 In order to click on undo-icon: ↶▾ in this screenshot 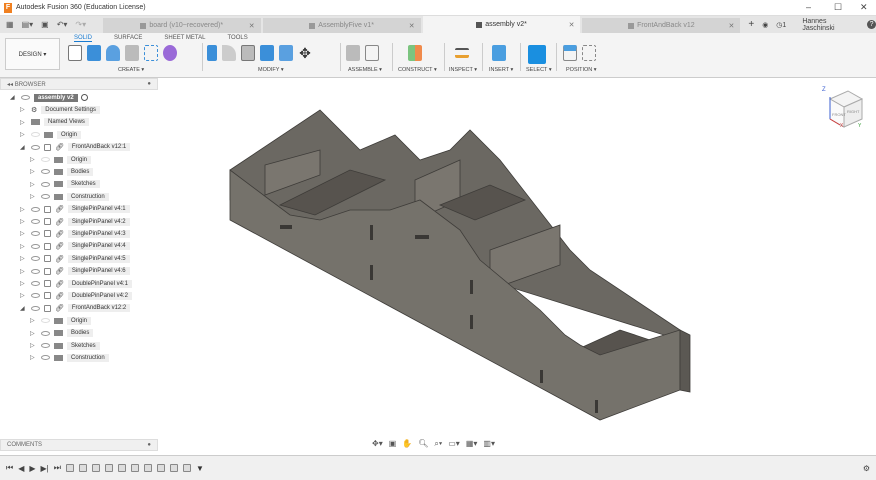, I will do `click(62, 24)`.